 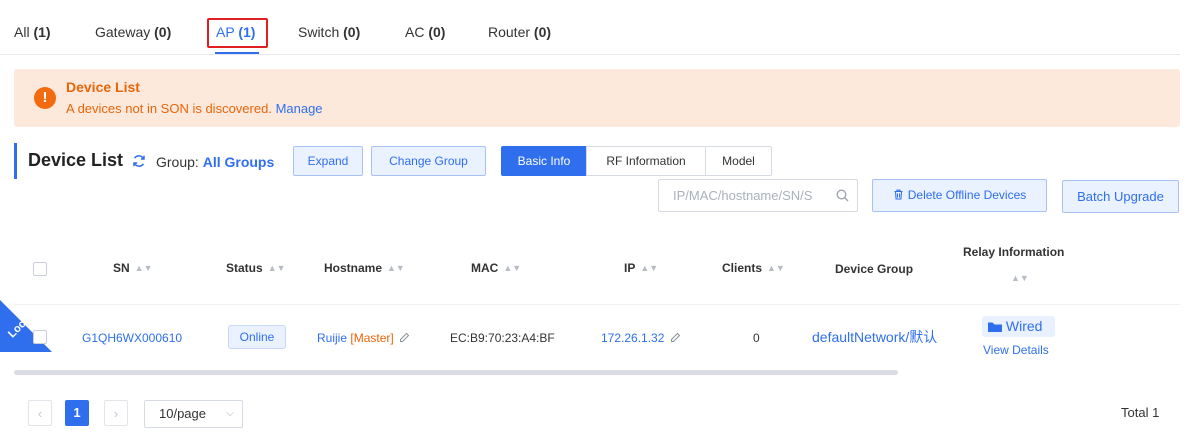 I want to click on group-value: All Groups, so click(x=239, y=162).